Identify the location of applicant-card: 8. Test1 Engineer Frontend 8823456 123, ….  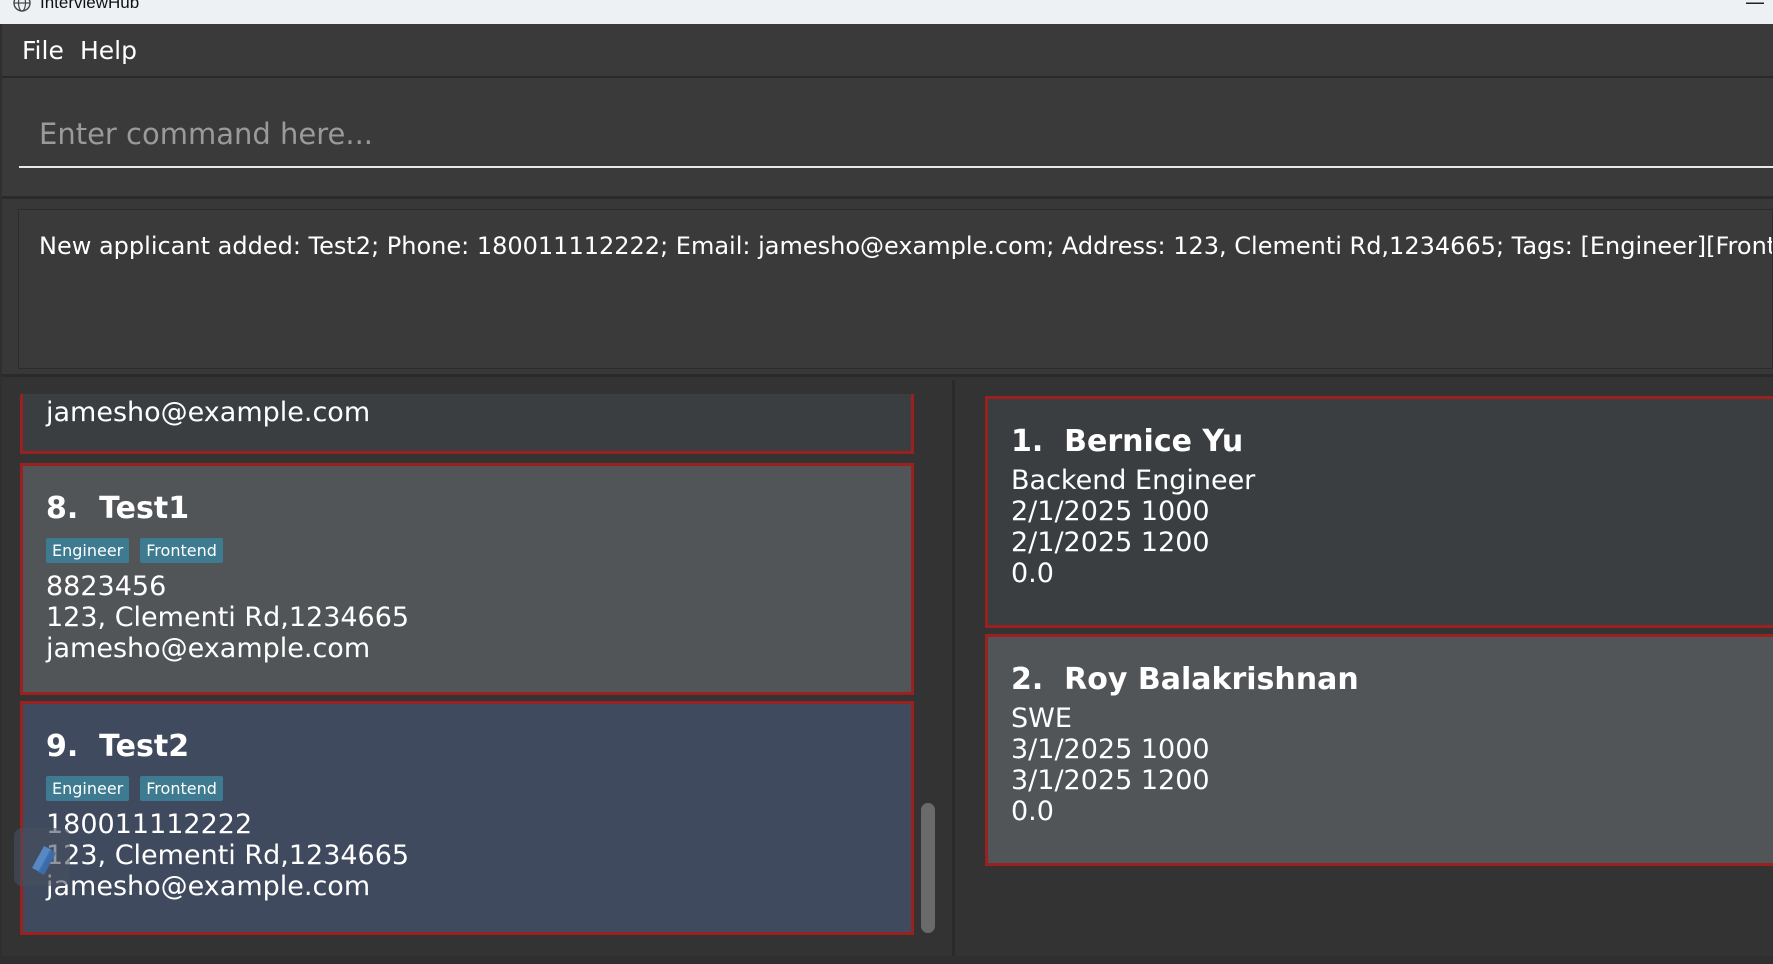
(467, 579).